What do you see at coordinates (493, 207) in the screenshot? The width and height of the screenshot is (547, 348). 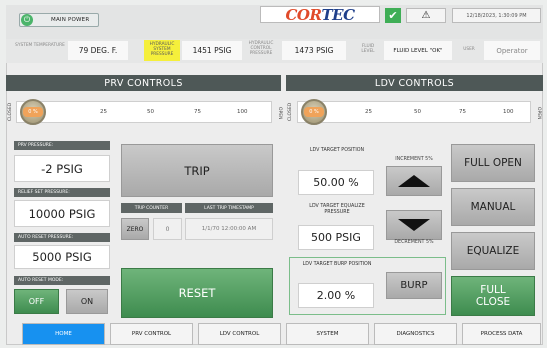 I see `manual-button: MANUAL` at bounding box center [493, 207].